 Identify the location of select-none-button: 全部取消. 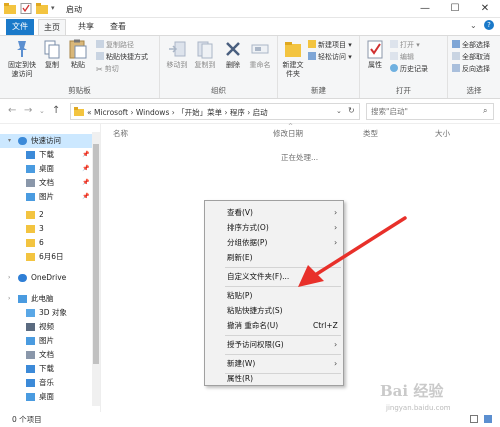
(471, 57).